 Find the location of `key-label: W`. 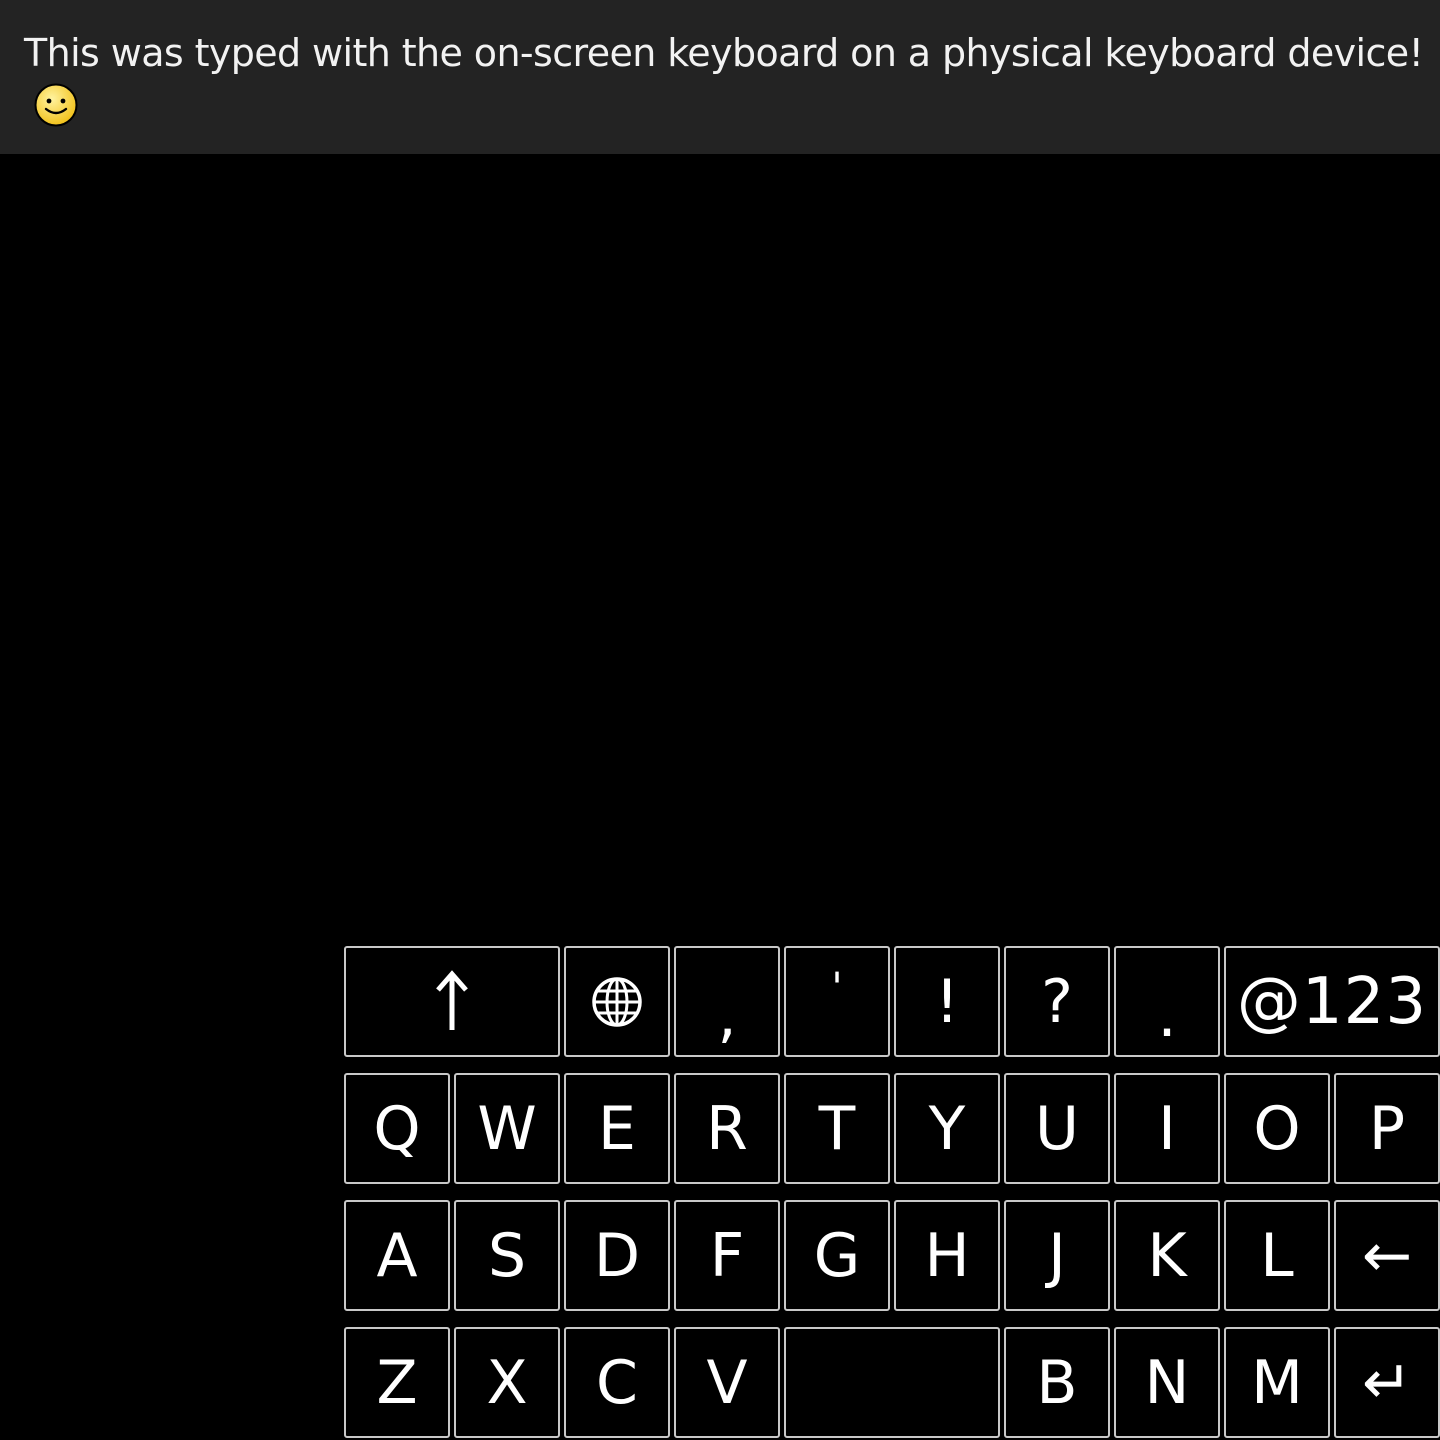

key-label: W is located at coordinates (507, 1128).